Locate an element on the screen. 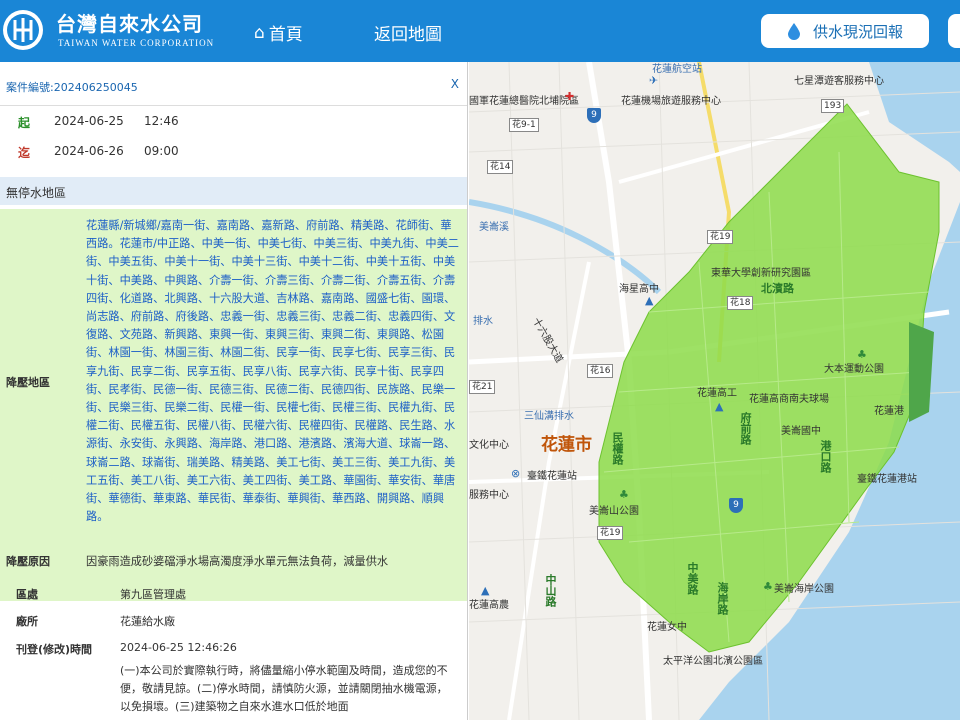 The width and height of the screenshot is (960, 720). end-date: 2024-06-26 is located at coordinates (89, 151).